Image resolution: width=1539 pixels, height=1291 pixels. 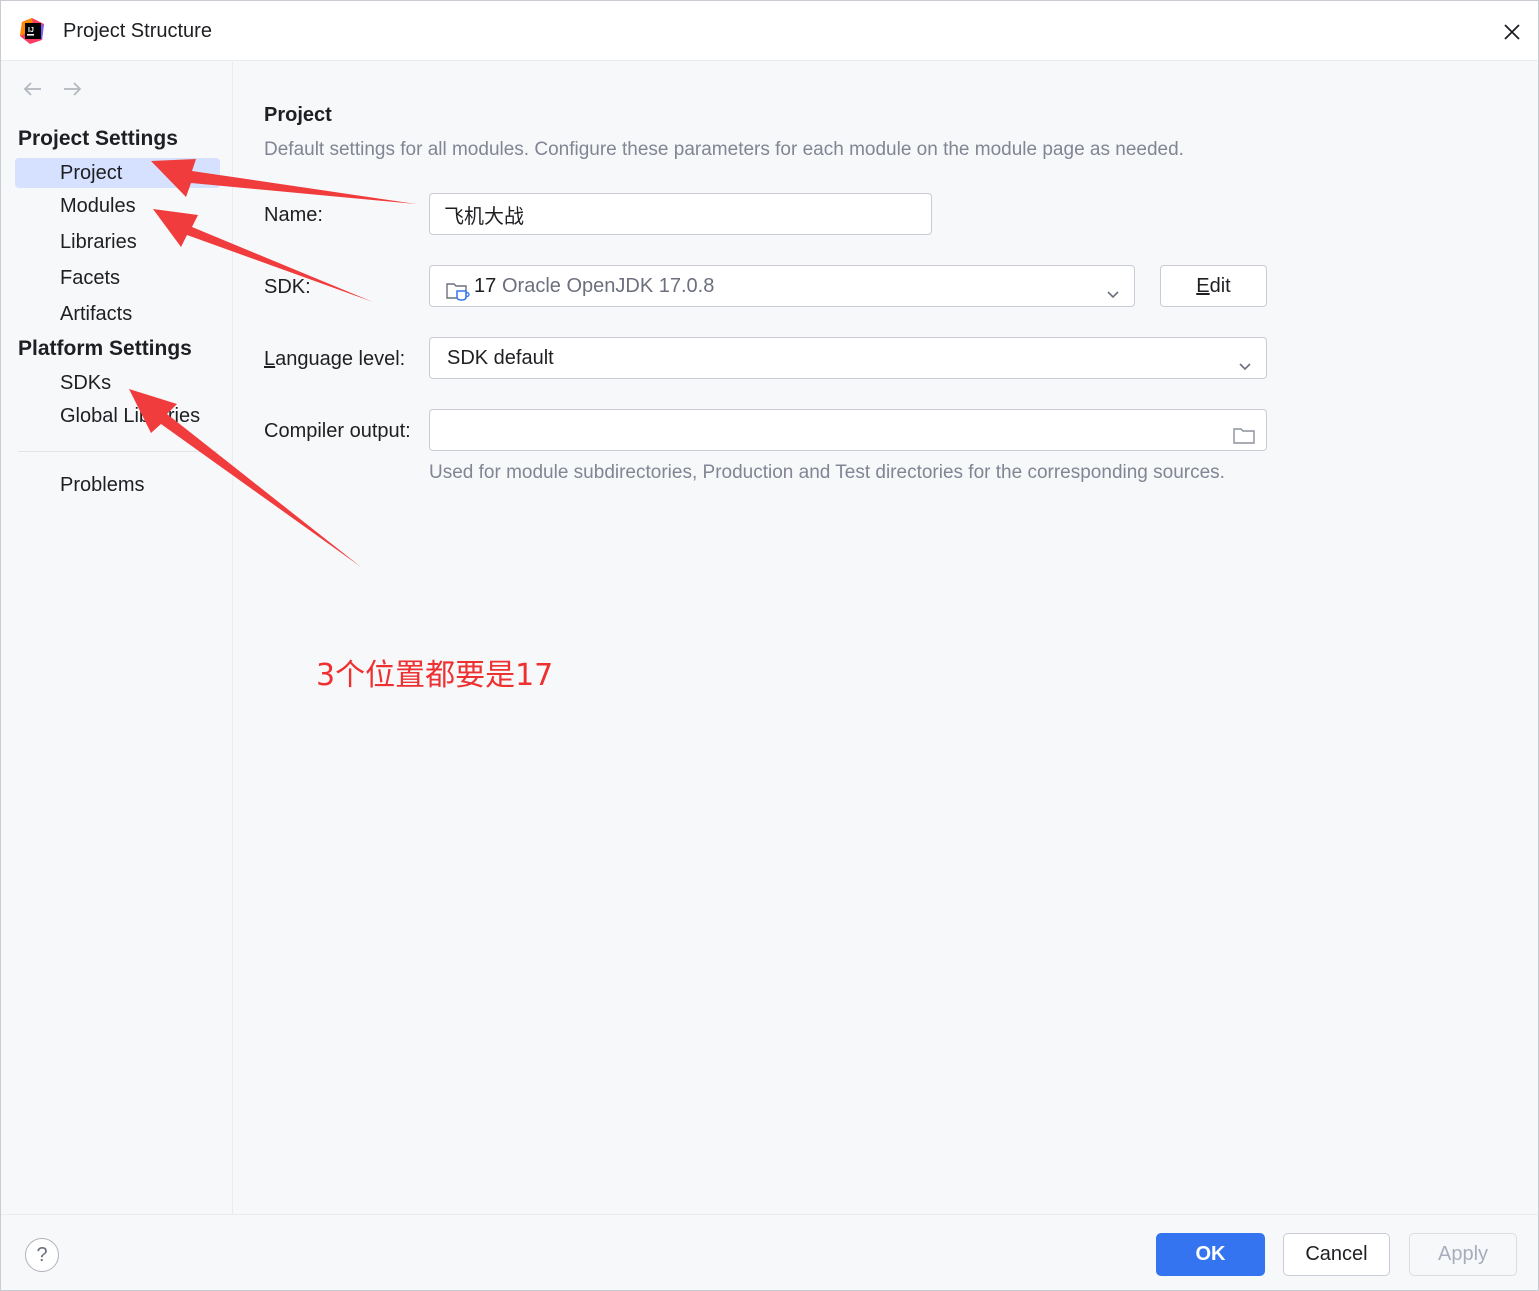 What do you see at coordinates (117, 485) in the screenshot?
I see `sidebar-item-problems: Problems` at bounding box center [117, 485].